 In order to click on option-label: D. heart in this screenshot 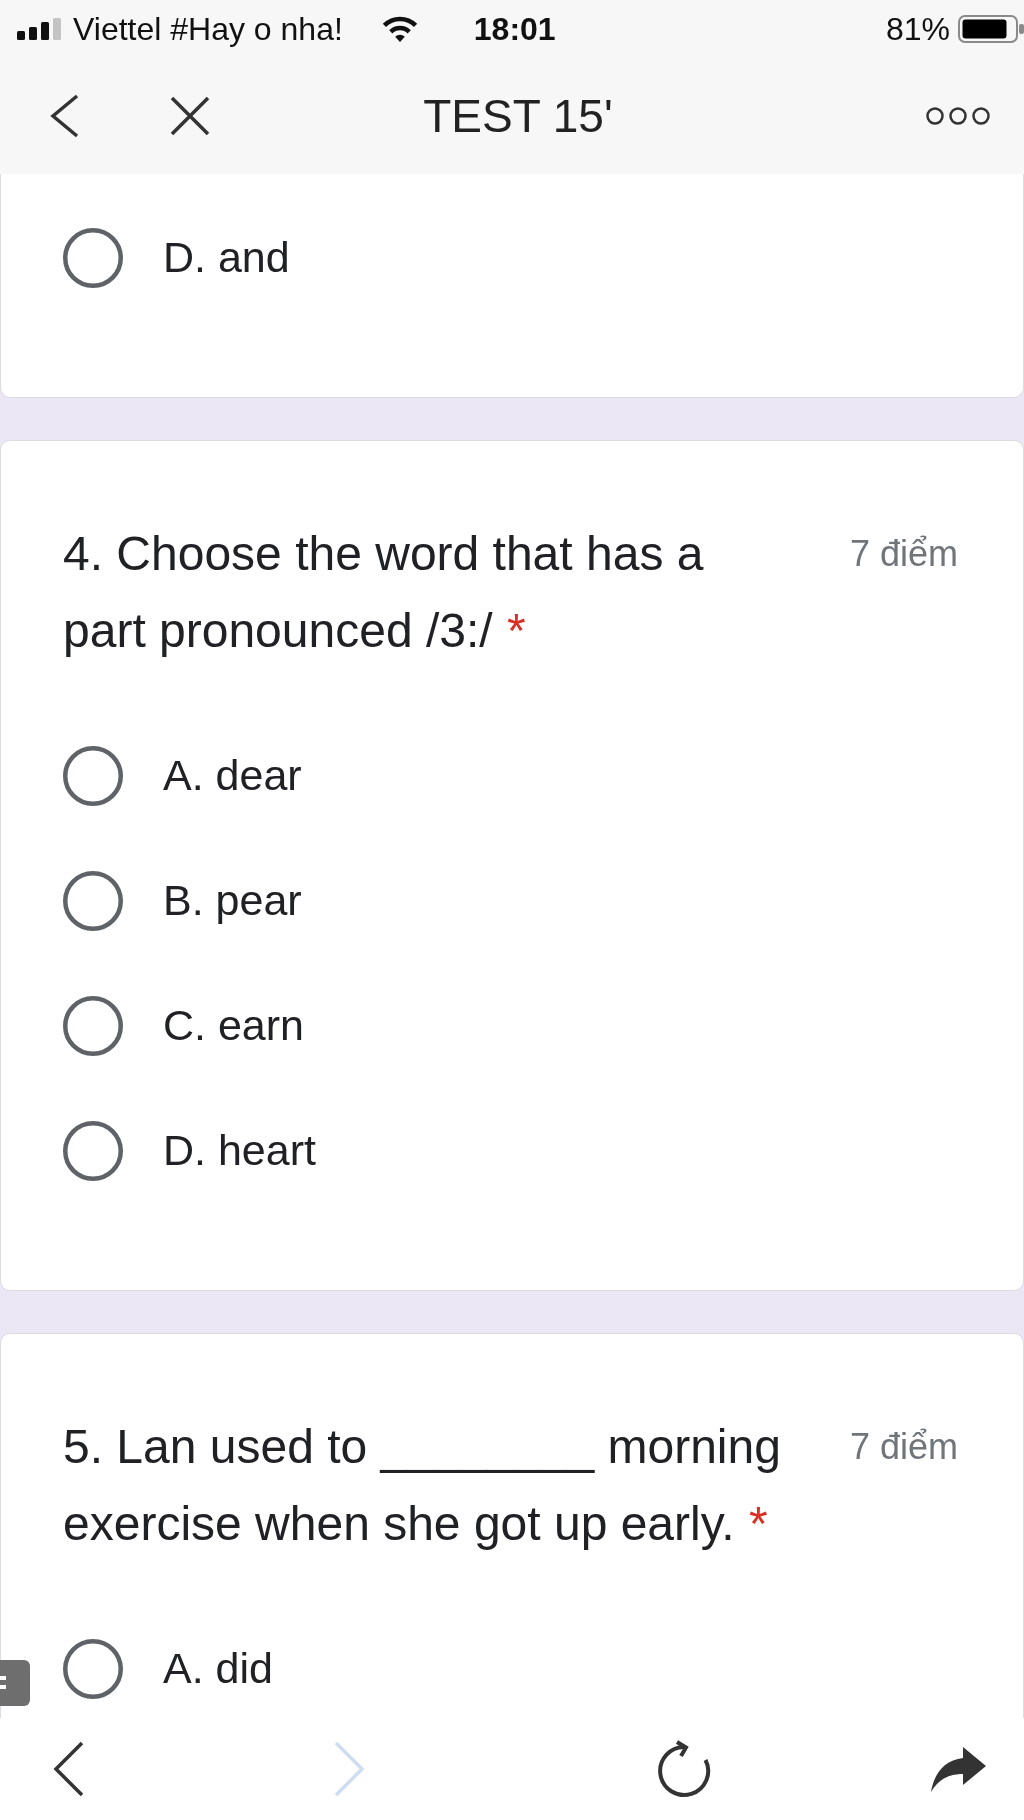, I will do `click(239, 1150)`.